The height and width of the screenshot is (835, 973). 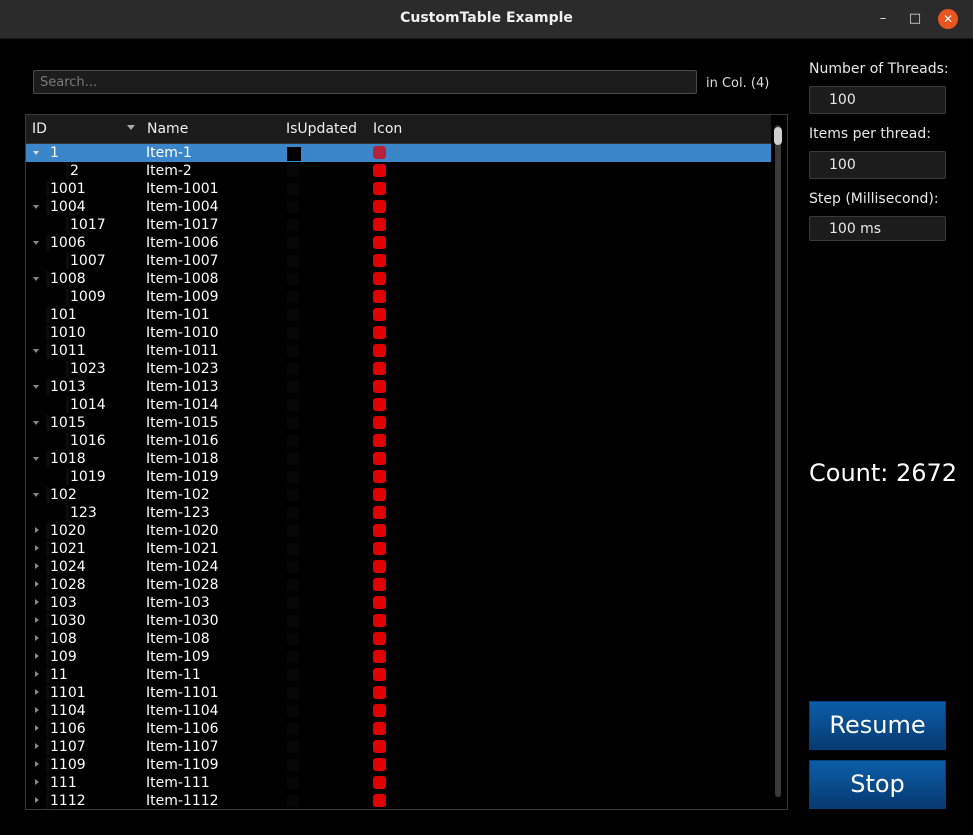 I want to click on tree-row: 1015 Item-1015, so click(x=398, y=423).